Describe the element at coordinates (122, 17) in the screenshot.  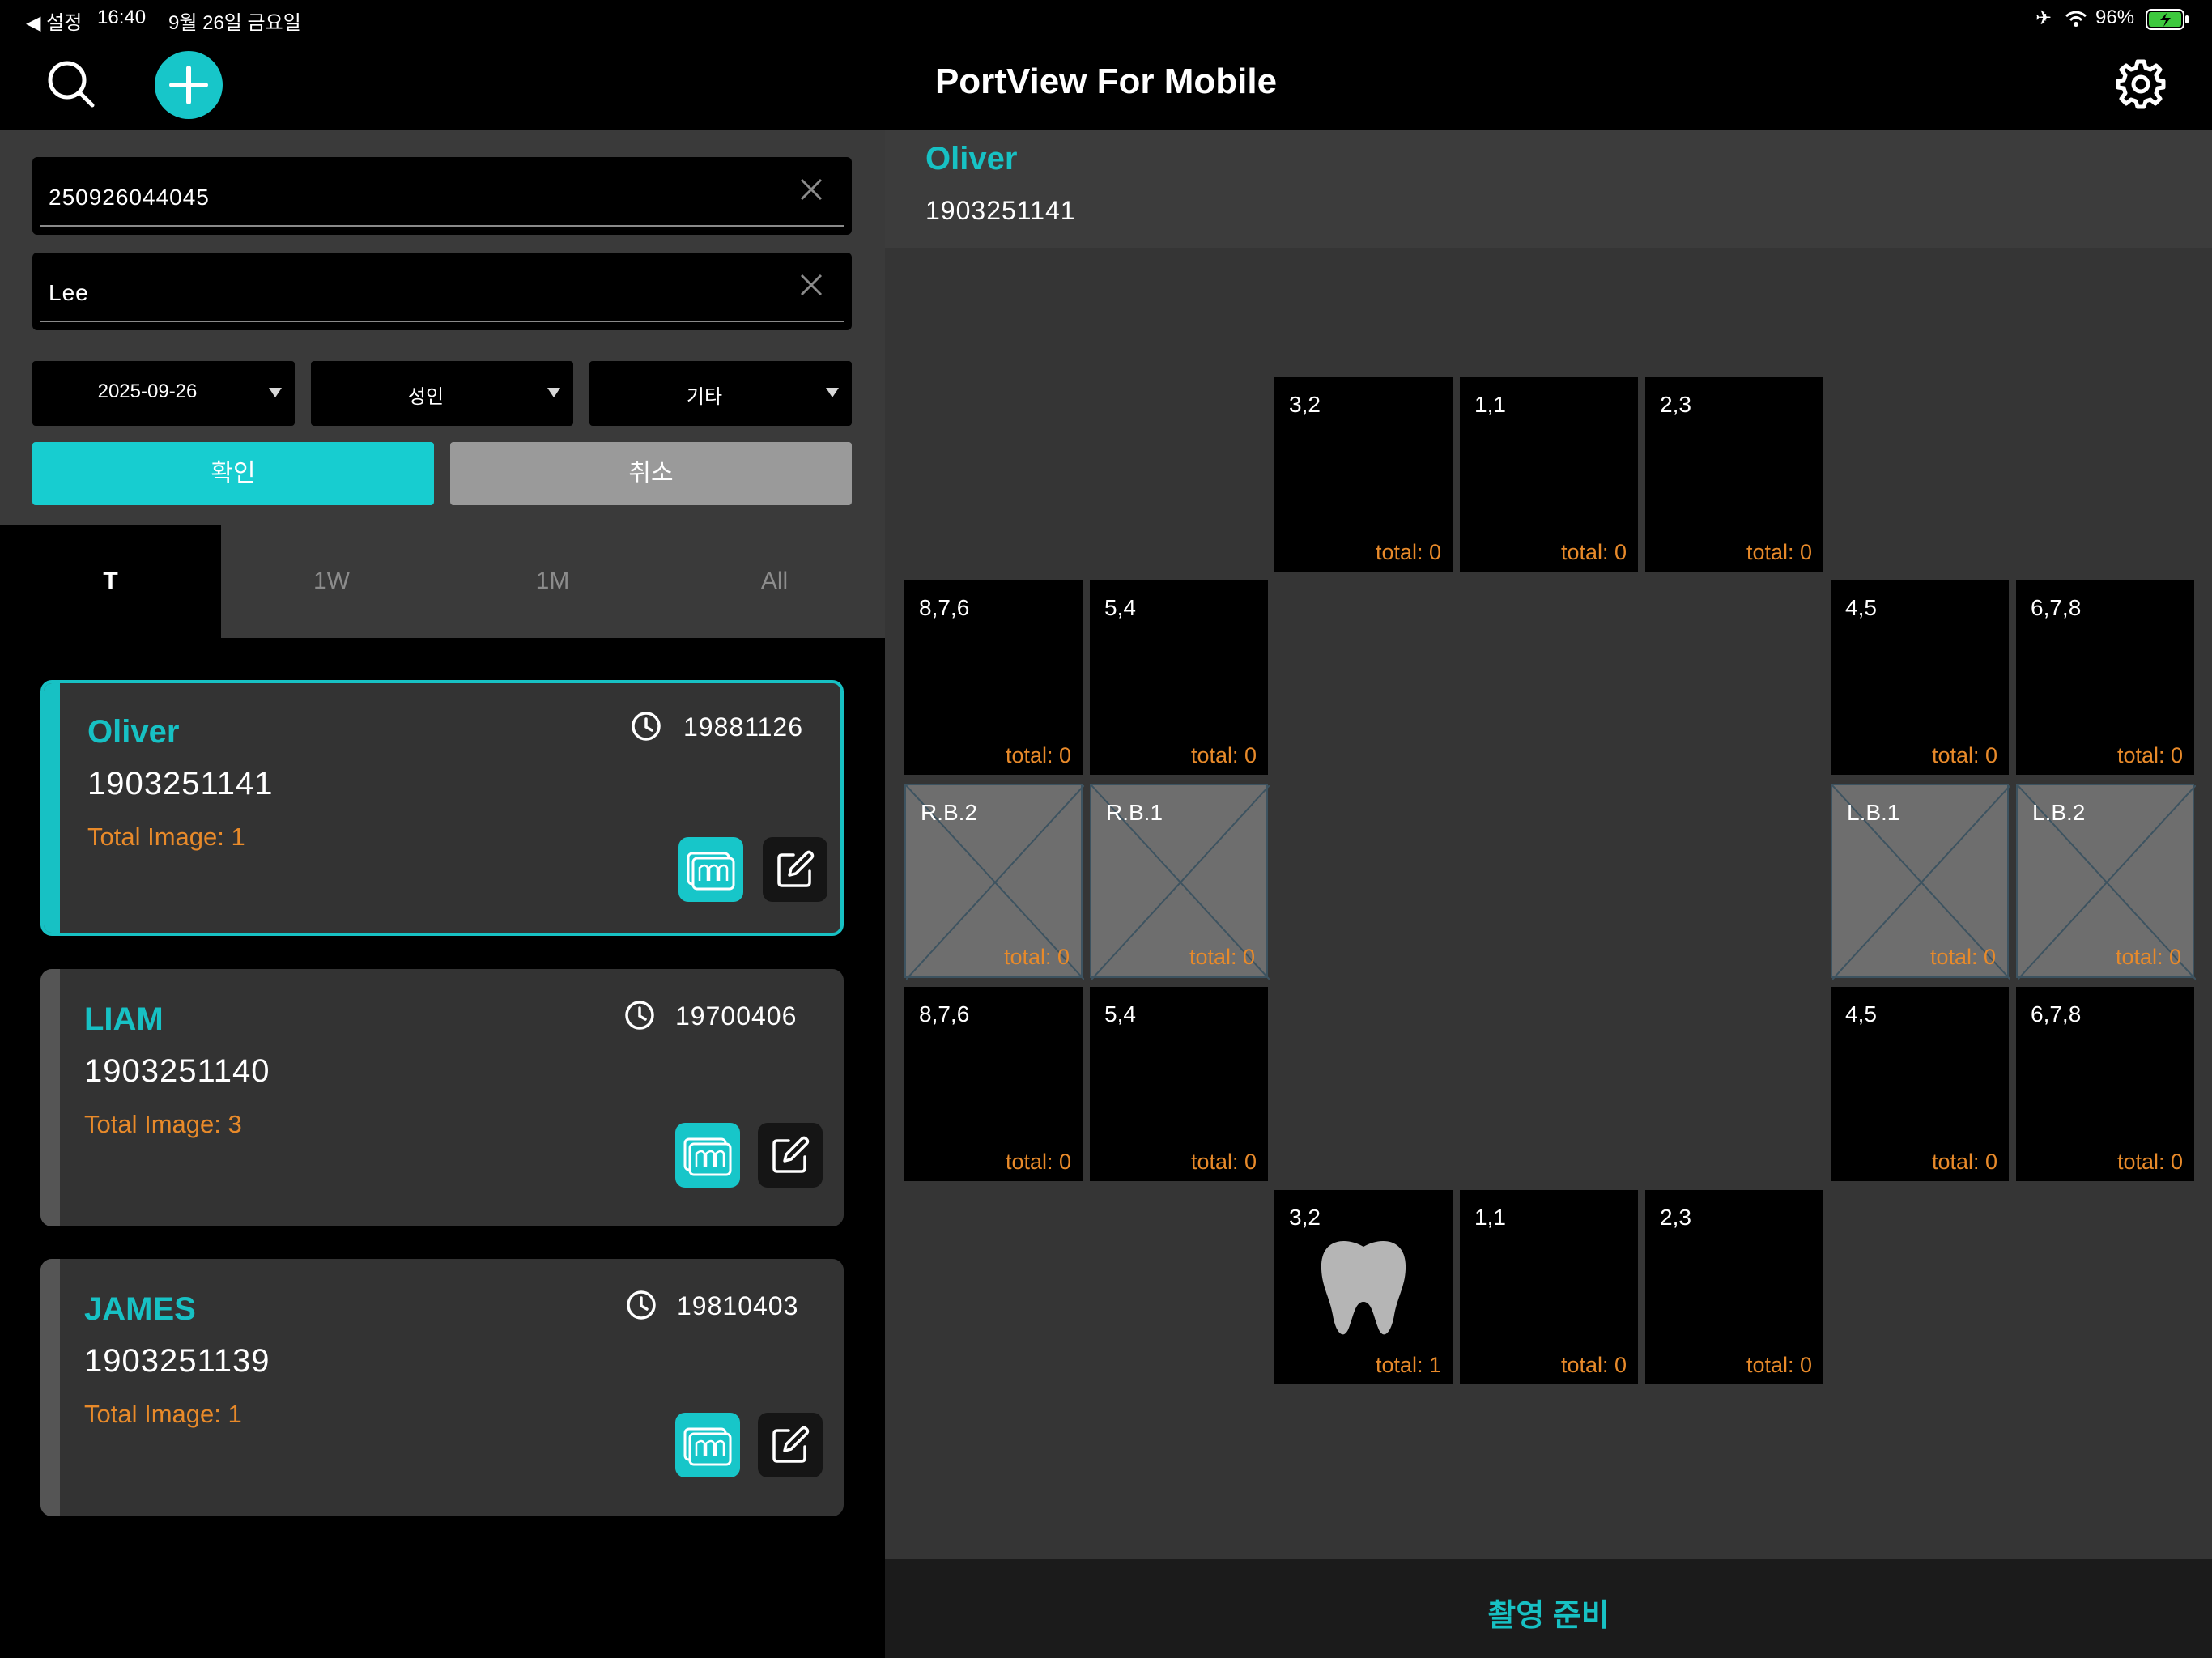
I see `status-time: 16:40` at that location.